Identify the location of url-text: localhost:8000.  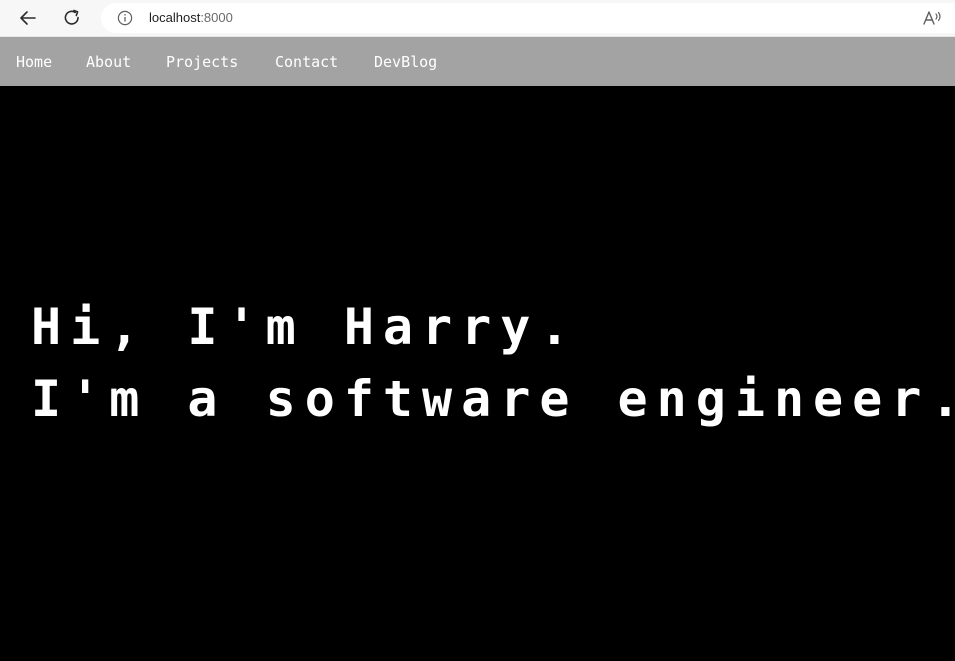
(191, 18).